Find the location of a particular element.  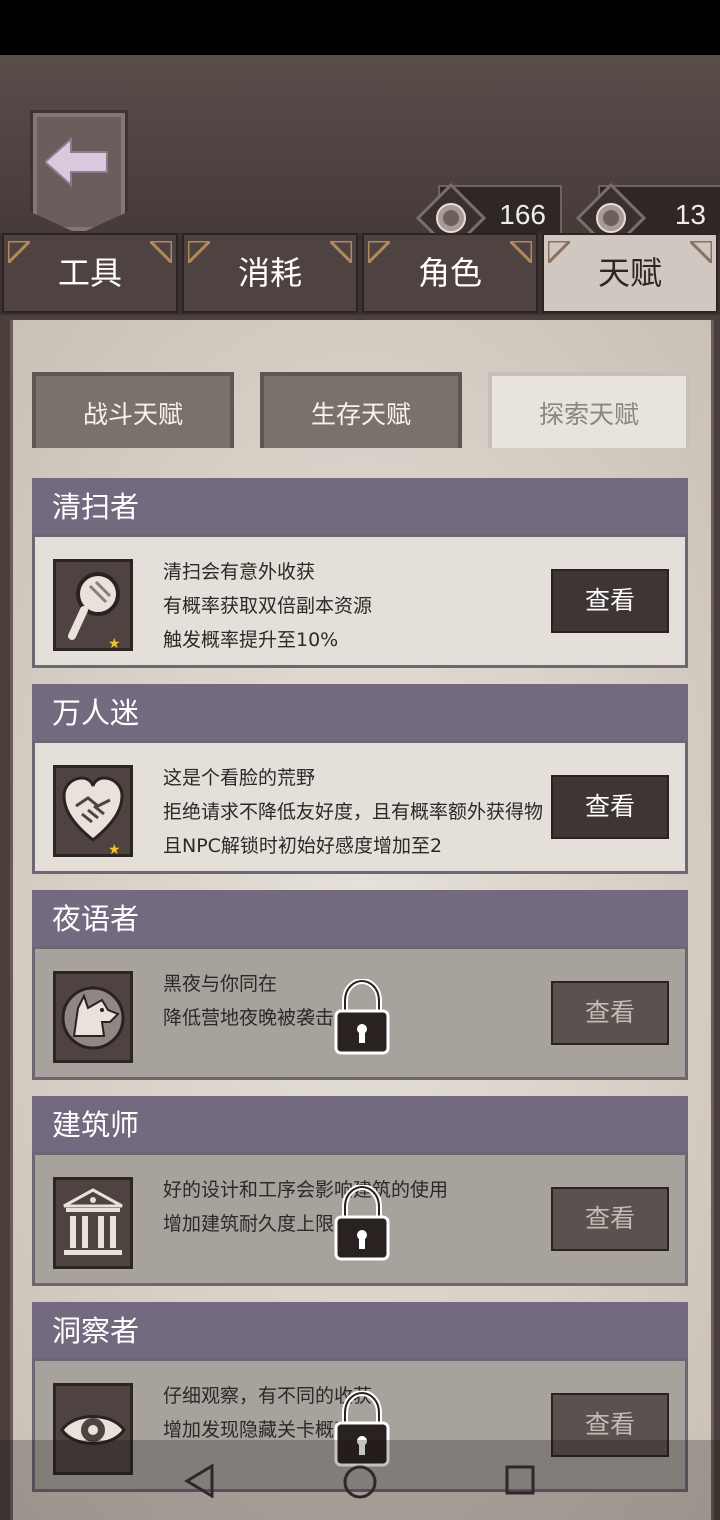

subtab-survival-talents: 生存天赋 is located at coordinates (361, 410).